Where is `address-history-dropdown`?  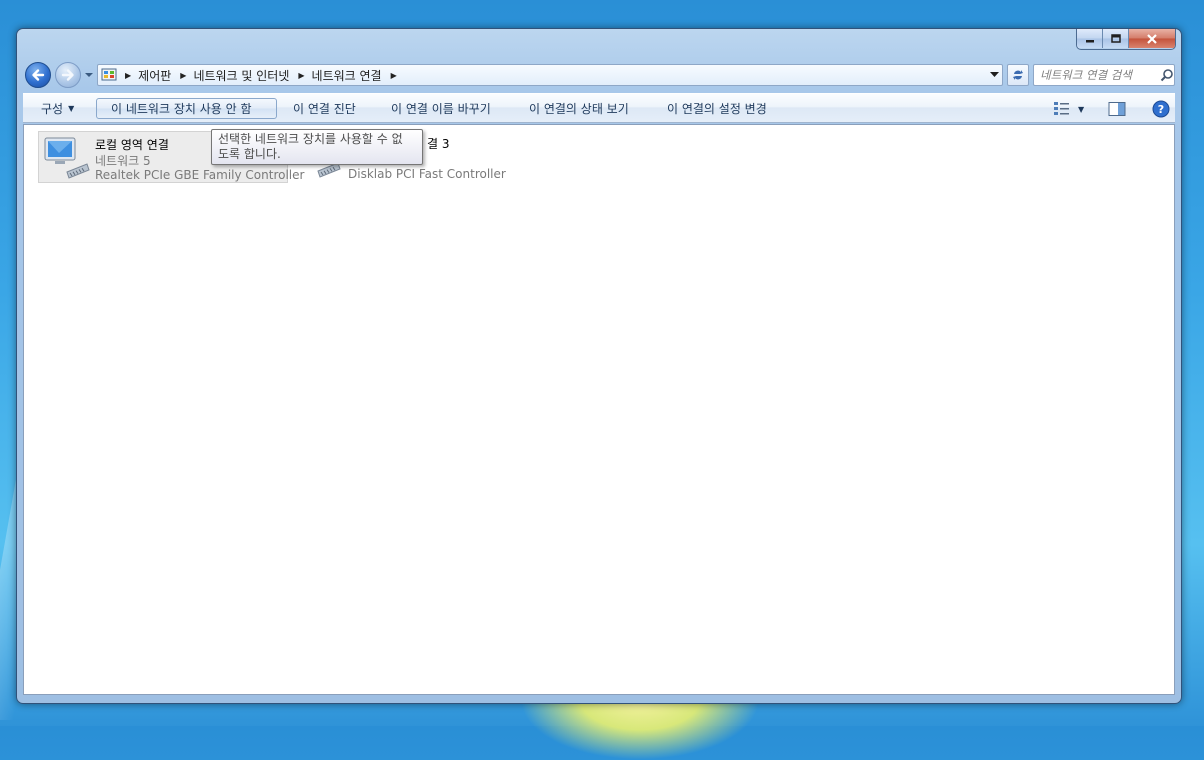
address-history-dropdown is located at coordinates (994, 75).